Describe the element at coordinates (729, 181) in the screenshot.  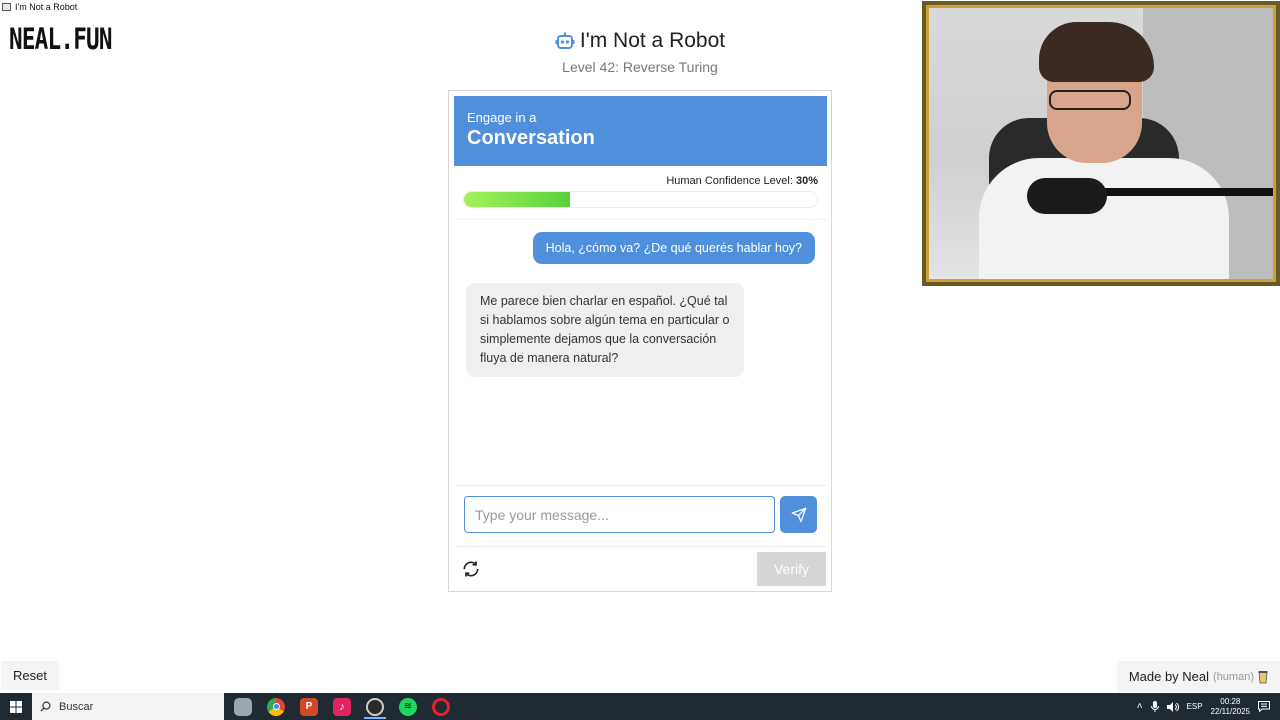
I see `confidence-label-text: Human Confidence Level:` at that location.